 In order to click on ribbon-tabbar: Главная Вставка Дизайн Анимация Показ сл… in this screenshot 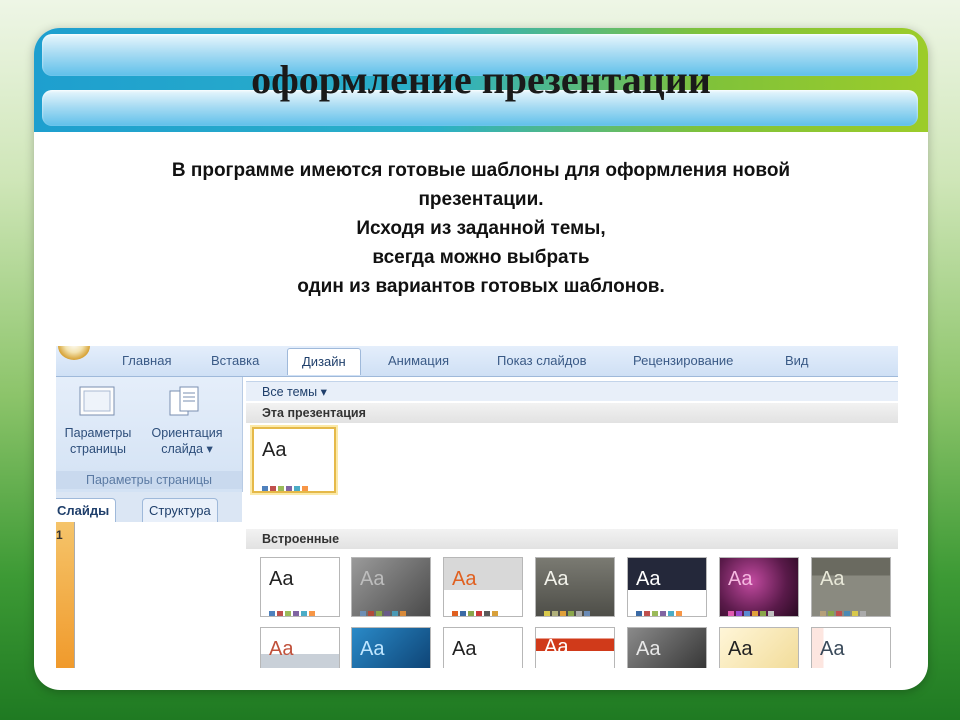, I will do `click(477, 361)`.